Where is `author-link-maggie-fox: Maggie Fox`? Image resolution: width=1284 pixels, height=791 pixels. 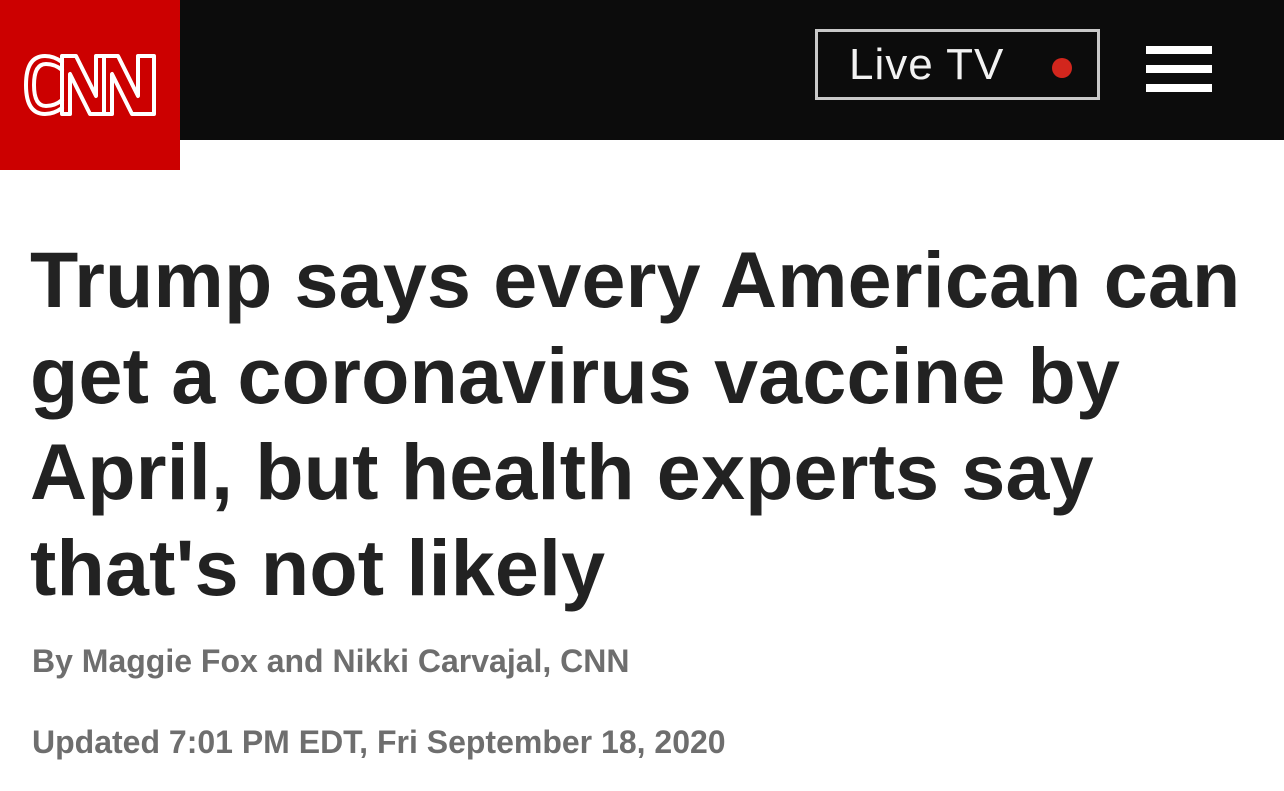
author-link-maggie-fox: Maggie Fox is located at coordinates (170, 661).